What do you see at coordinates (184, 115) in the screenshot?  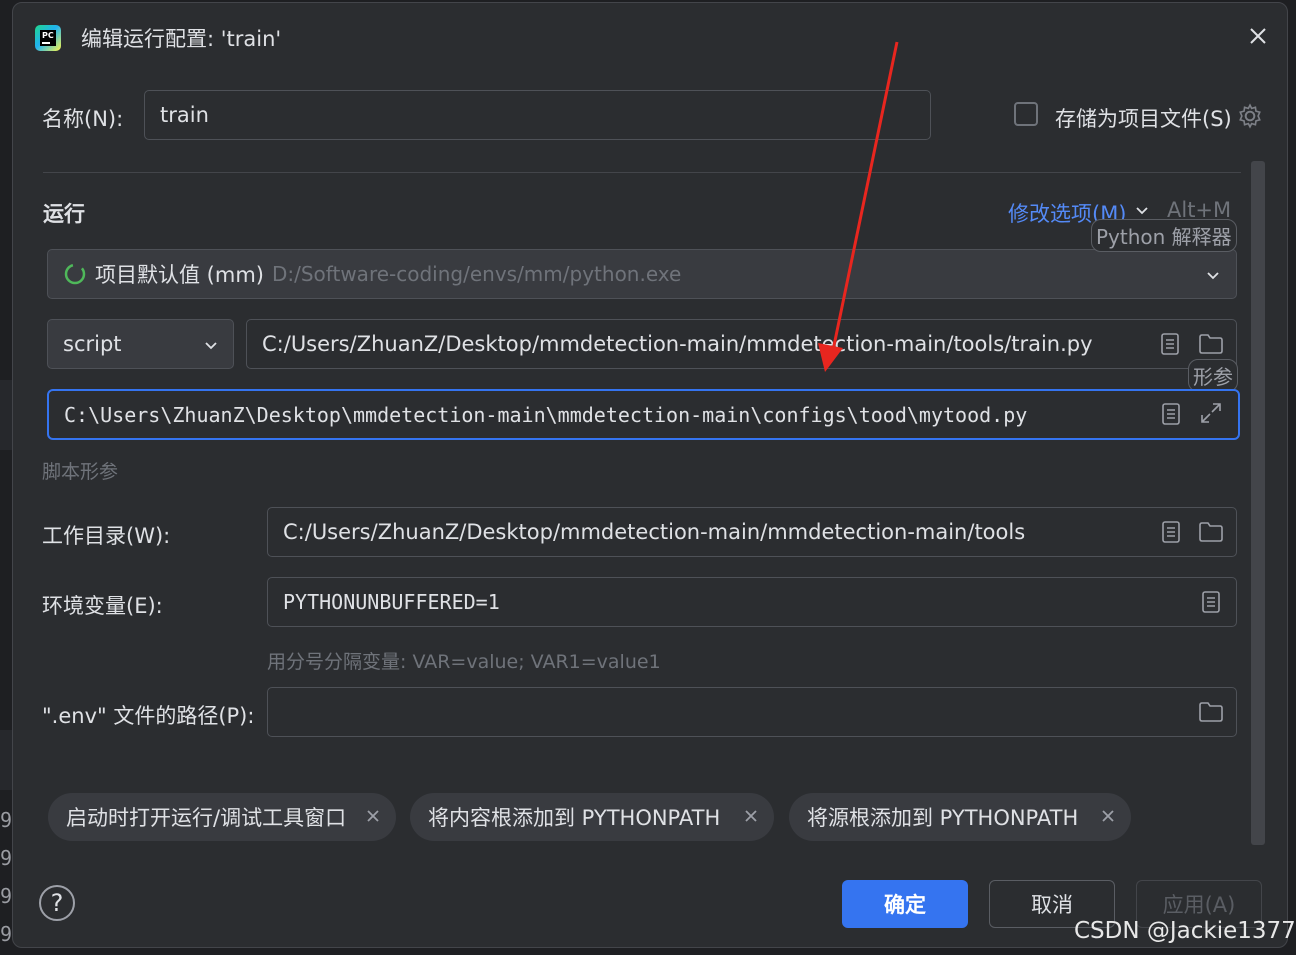 I see `name-input-value: train` at bounding box center [184, 115].